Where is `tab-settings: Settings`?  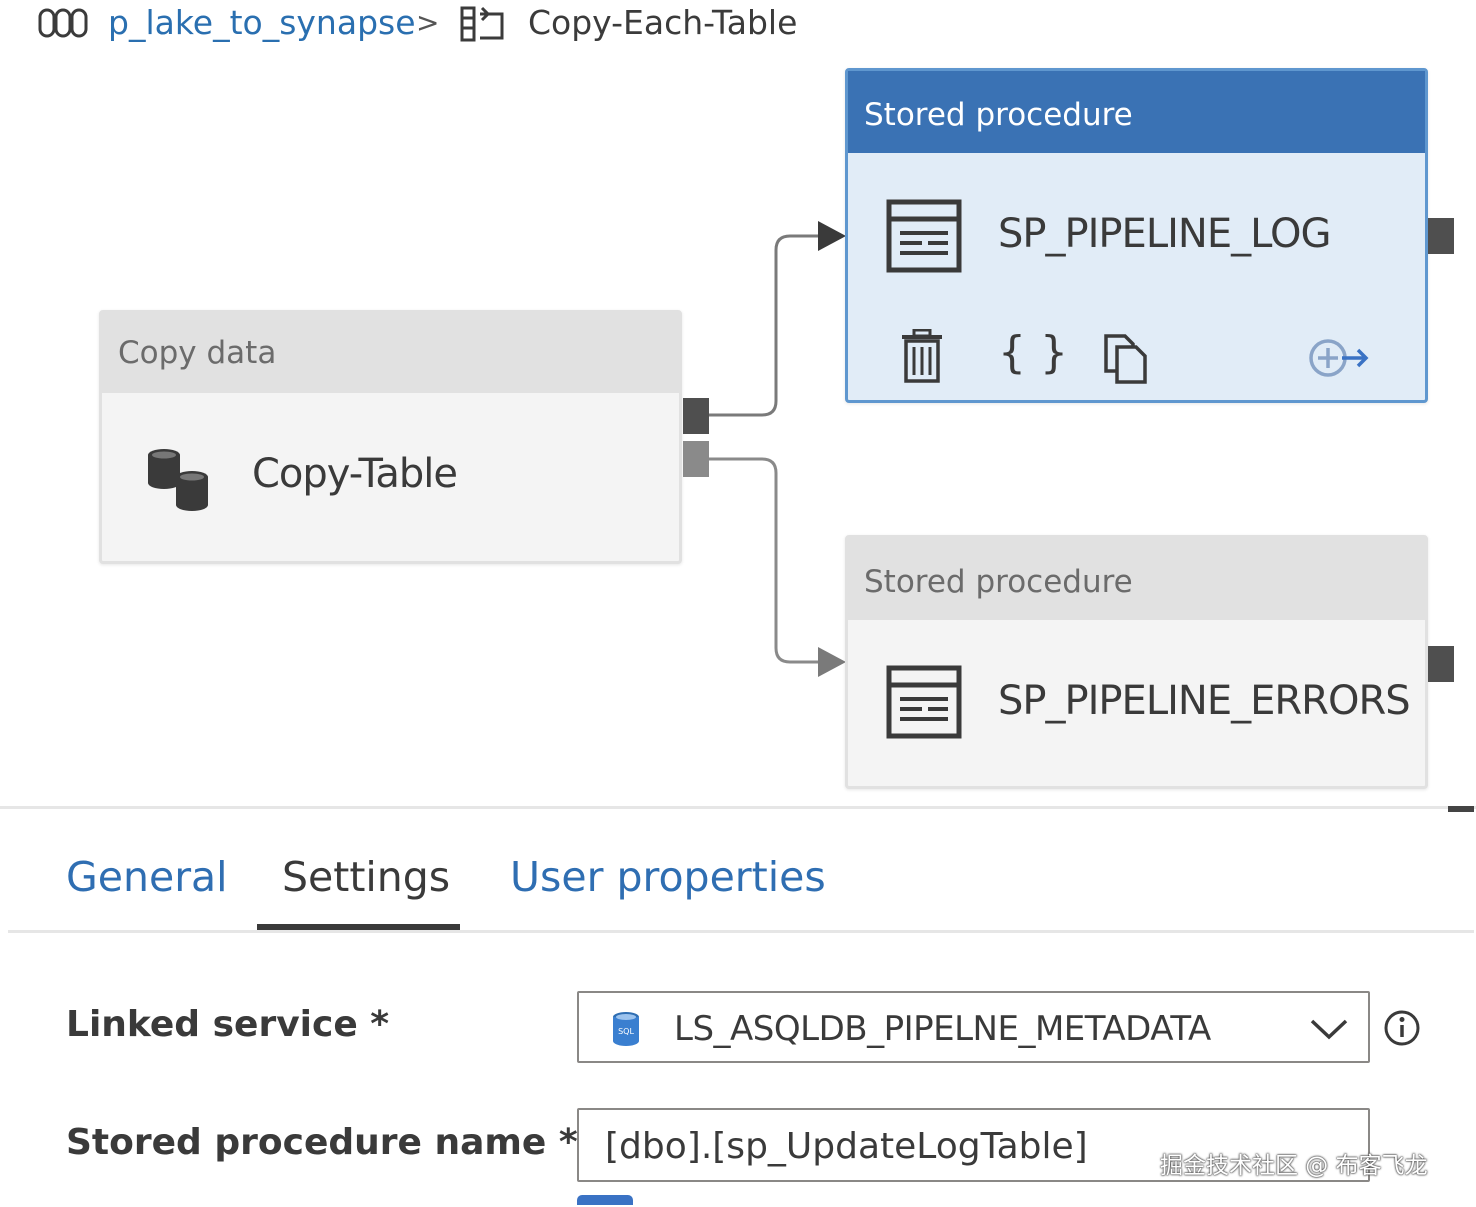
tab-settings: Settings is located at coordinates (366, 877).